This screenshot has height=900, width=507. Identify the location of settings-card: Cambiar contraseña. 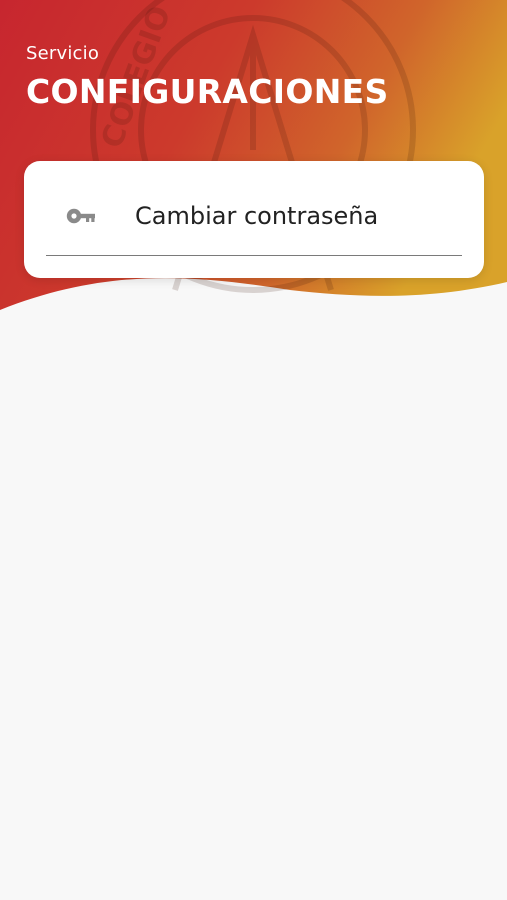
(254, 219).